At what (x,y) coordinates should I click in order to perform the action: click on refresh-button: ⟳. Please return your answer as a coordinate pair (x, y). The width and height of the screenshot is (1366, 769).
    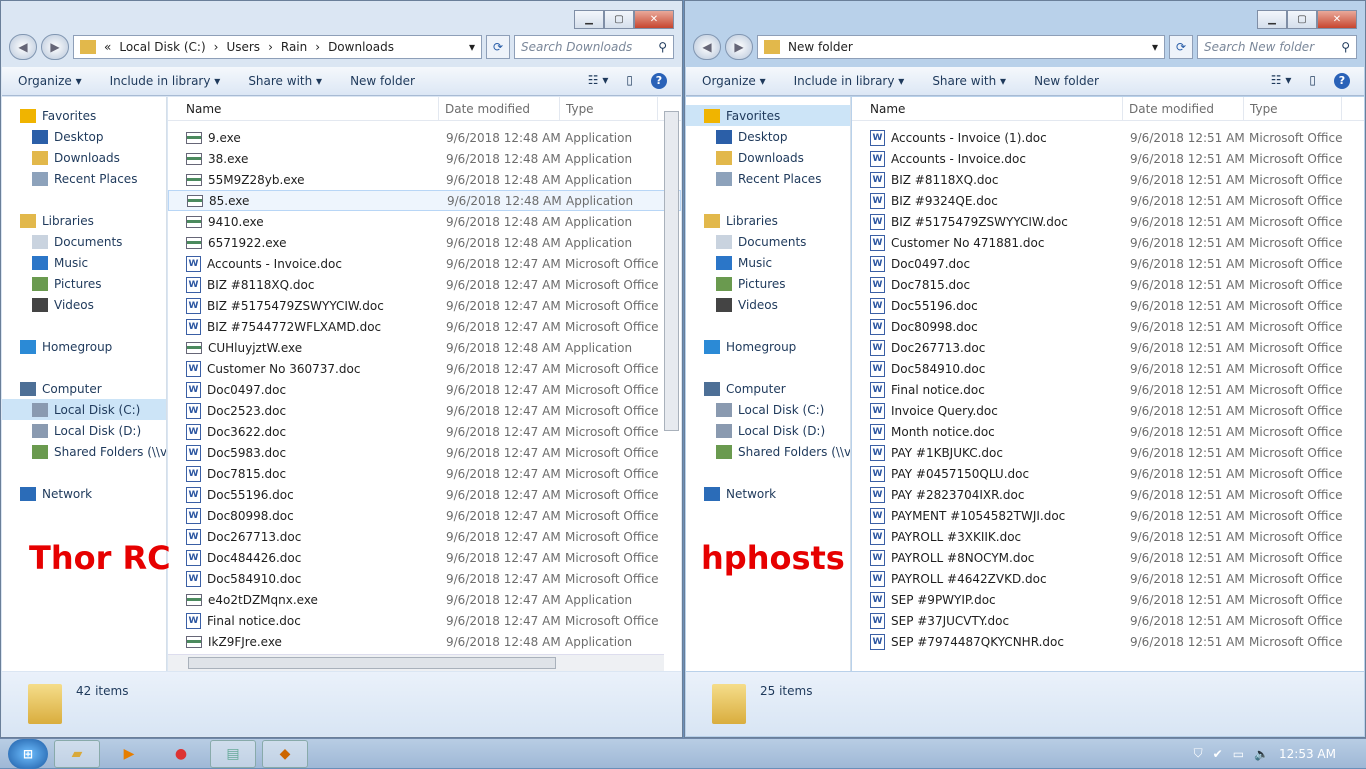
    Looking at the image, I should click on (498, 47).